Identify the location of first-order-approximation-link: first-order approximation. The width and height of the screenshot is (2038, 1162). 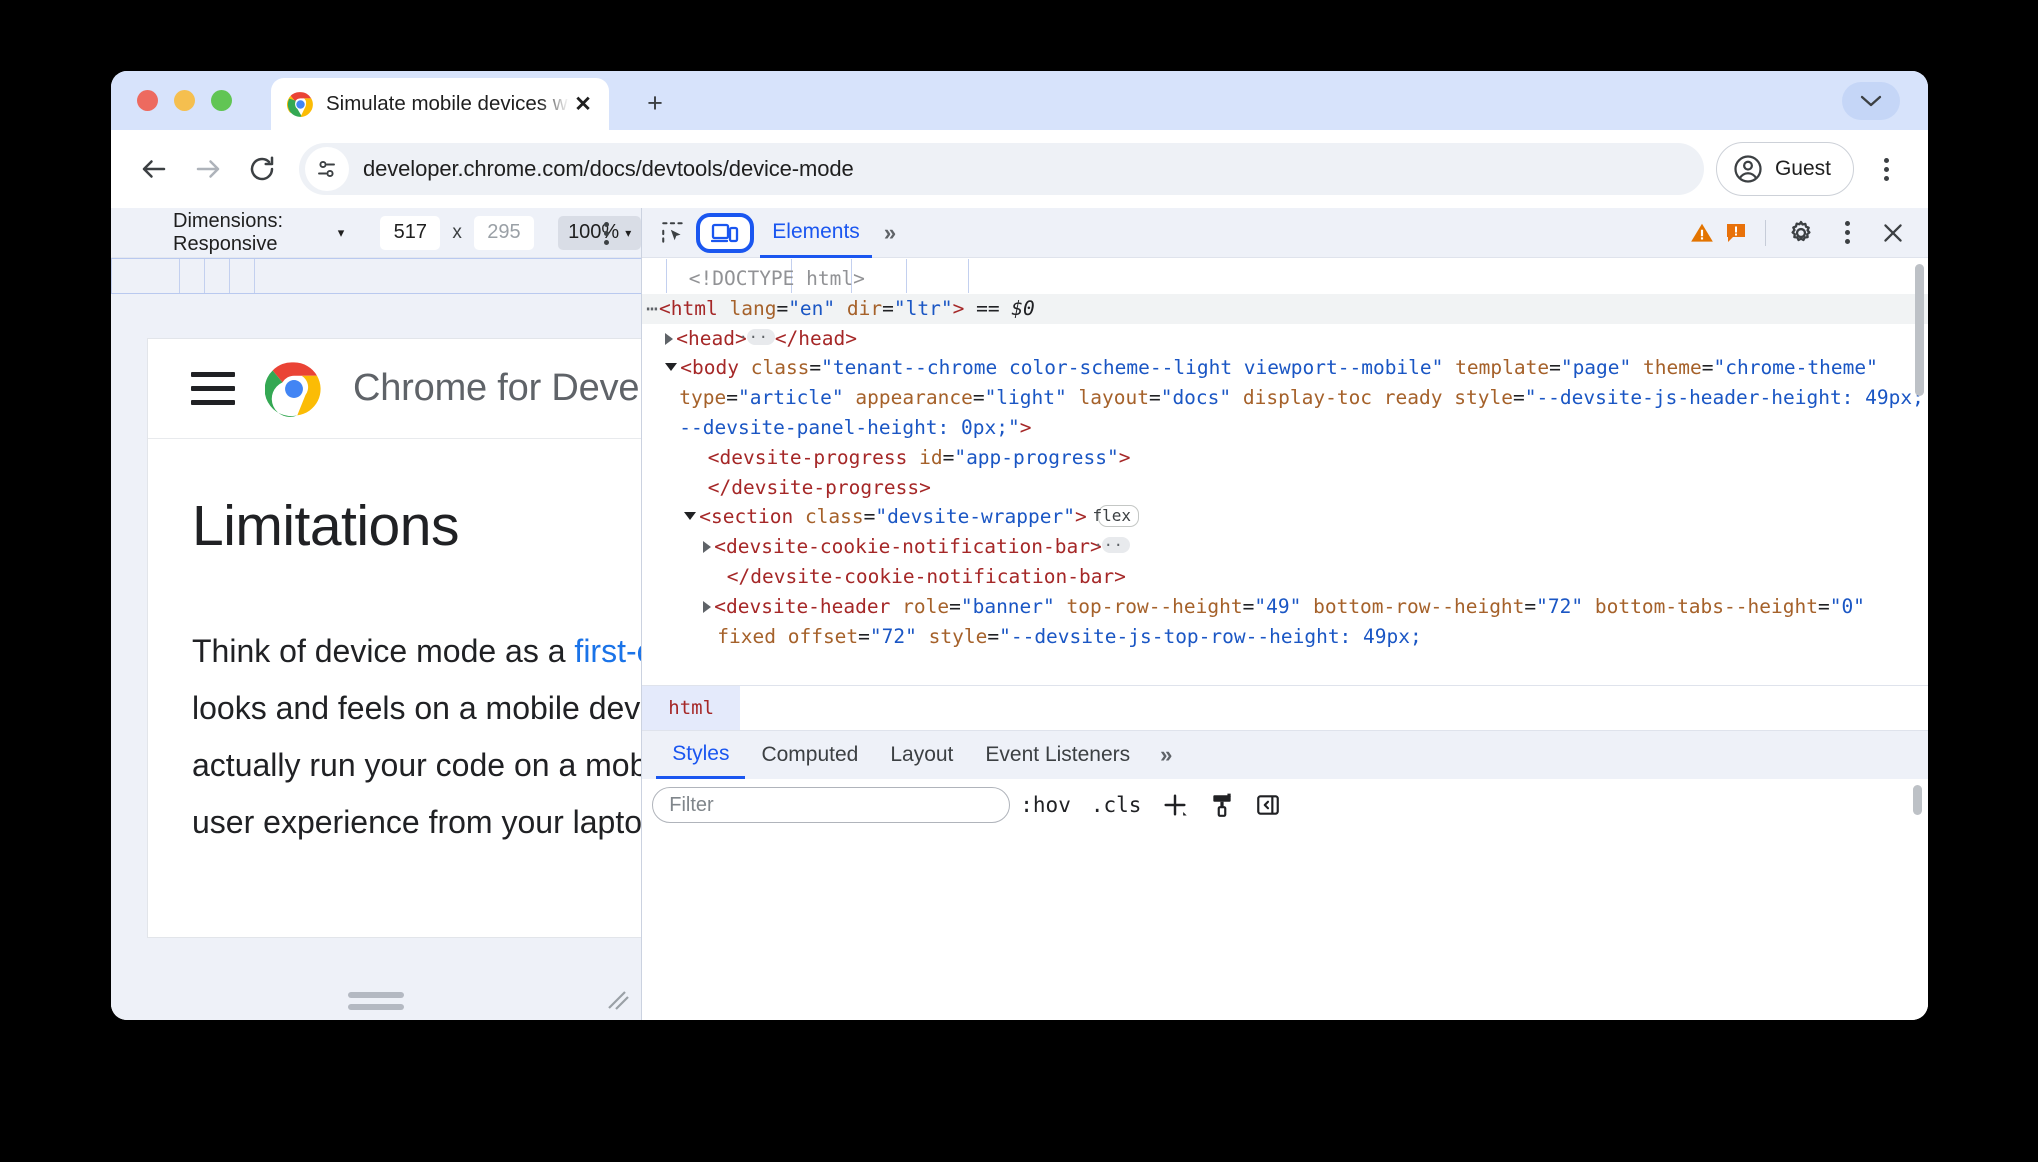
(607, 651).